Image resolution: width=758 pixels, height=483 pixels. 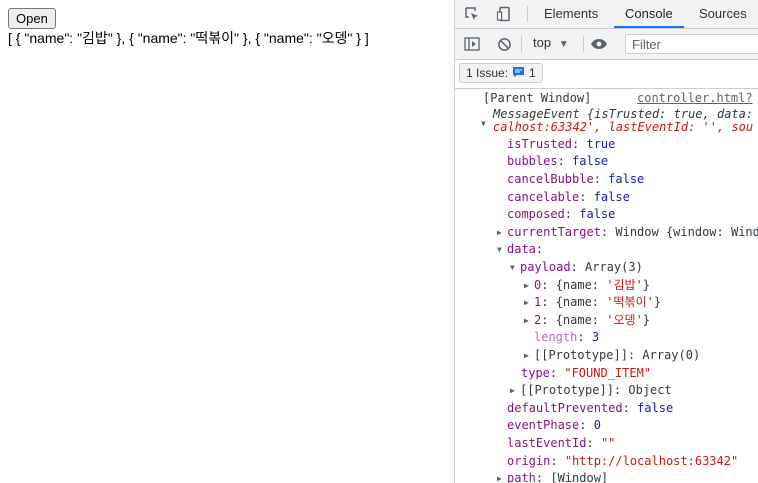 What do you see at coordinates (606, 74) in the screenshot?
I see `issues-bar: 1 Issue: 1` at bounding box center [606, 74].